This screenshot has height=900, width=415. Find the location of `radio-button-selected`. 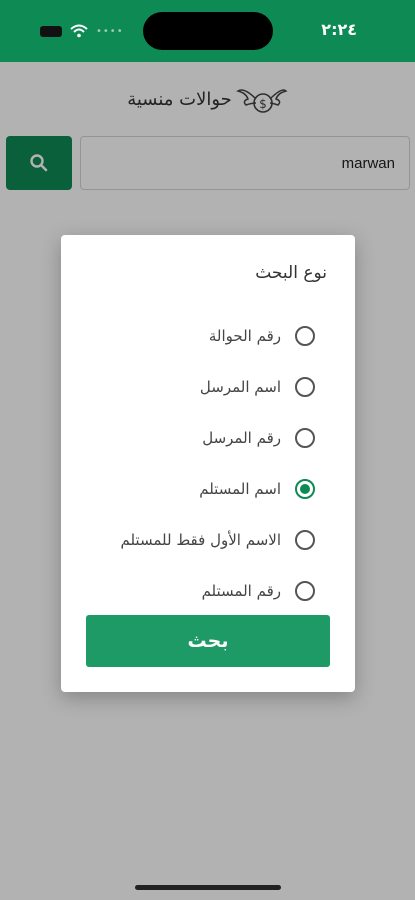

radio-button-selected is located at coordinates (305, 488).